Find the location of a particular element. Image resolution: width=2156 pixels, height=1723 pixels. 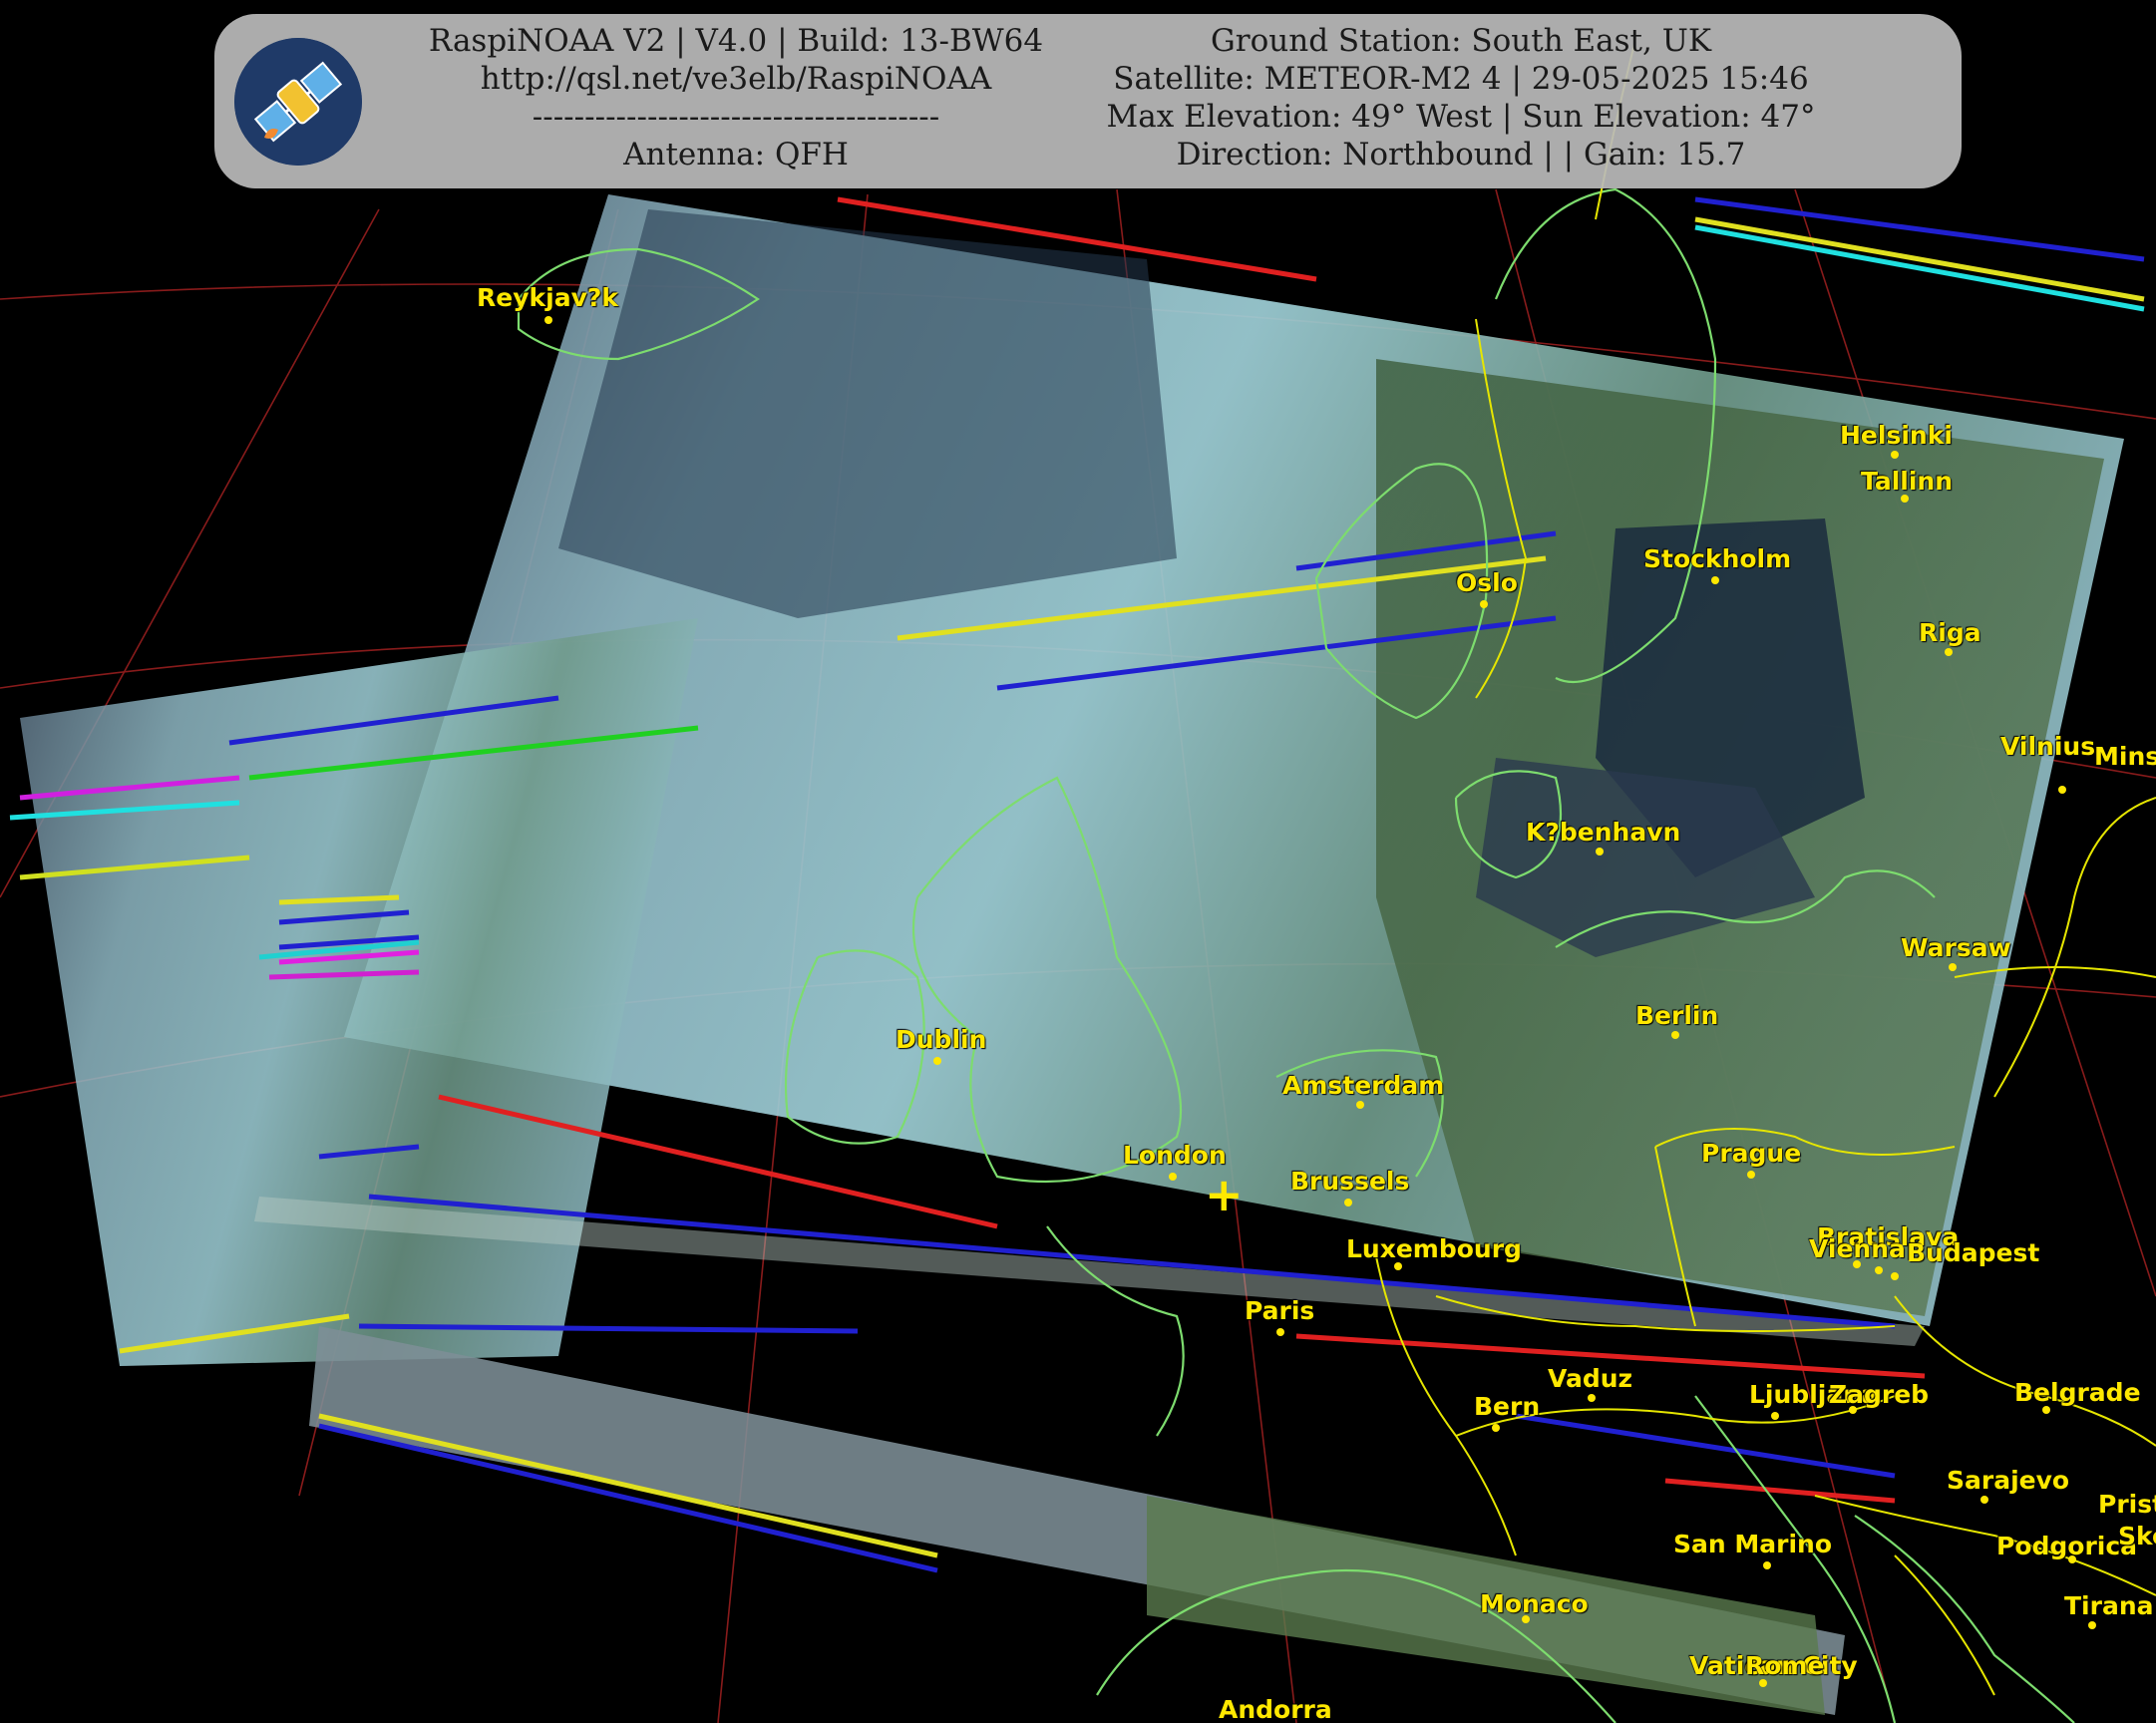

city-label: Luxembourg is located at coordinates (1434, 1248).